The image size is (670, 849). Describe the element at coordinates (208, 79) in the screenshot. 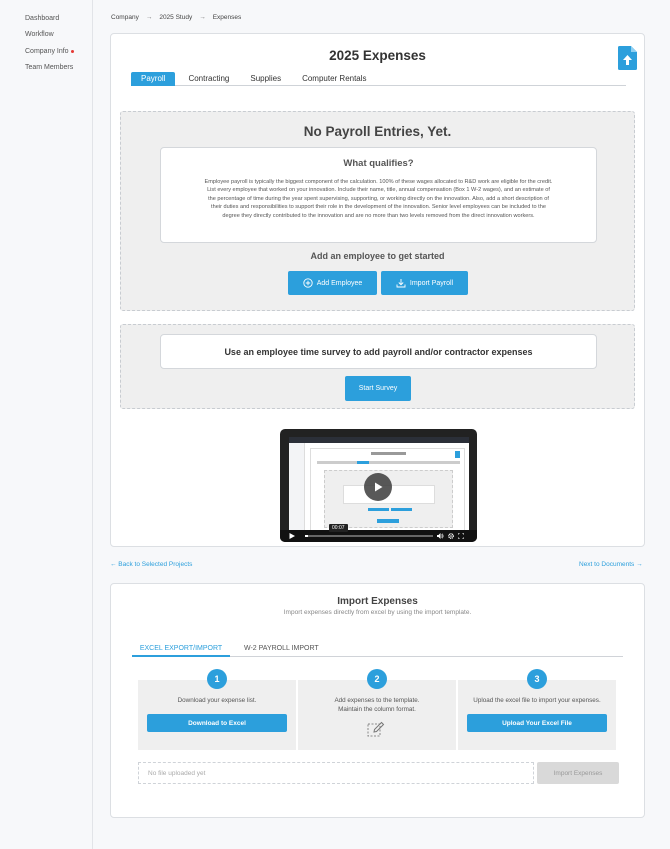

I see `tab-contracting: Contracting` at that location.